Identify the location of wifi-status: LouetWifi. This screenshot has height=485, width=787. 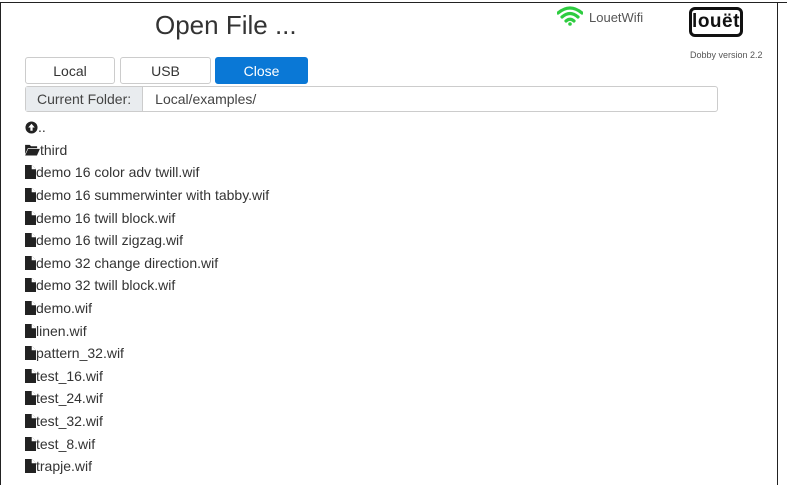
(600, 17).